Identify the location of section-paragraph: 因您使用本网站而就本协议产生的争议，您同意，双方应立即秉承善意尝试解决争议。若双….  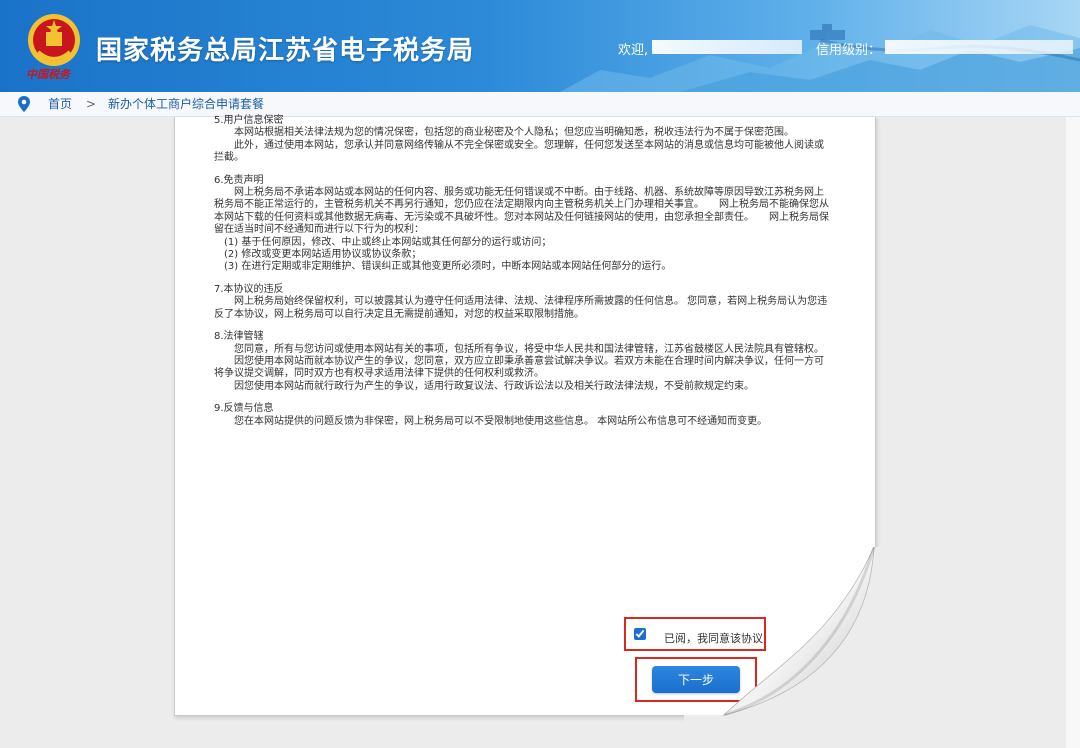
(519, 367).